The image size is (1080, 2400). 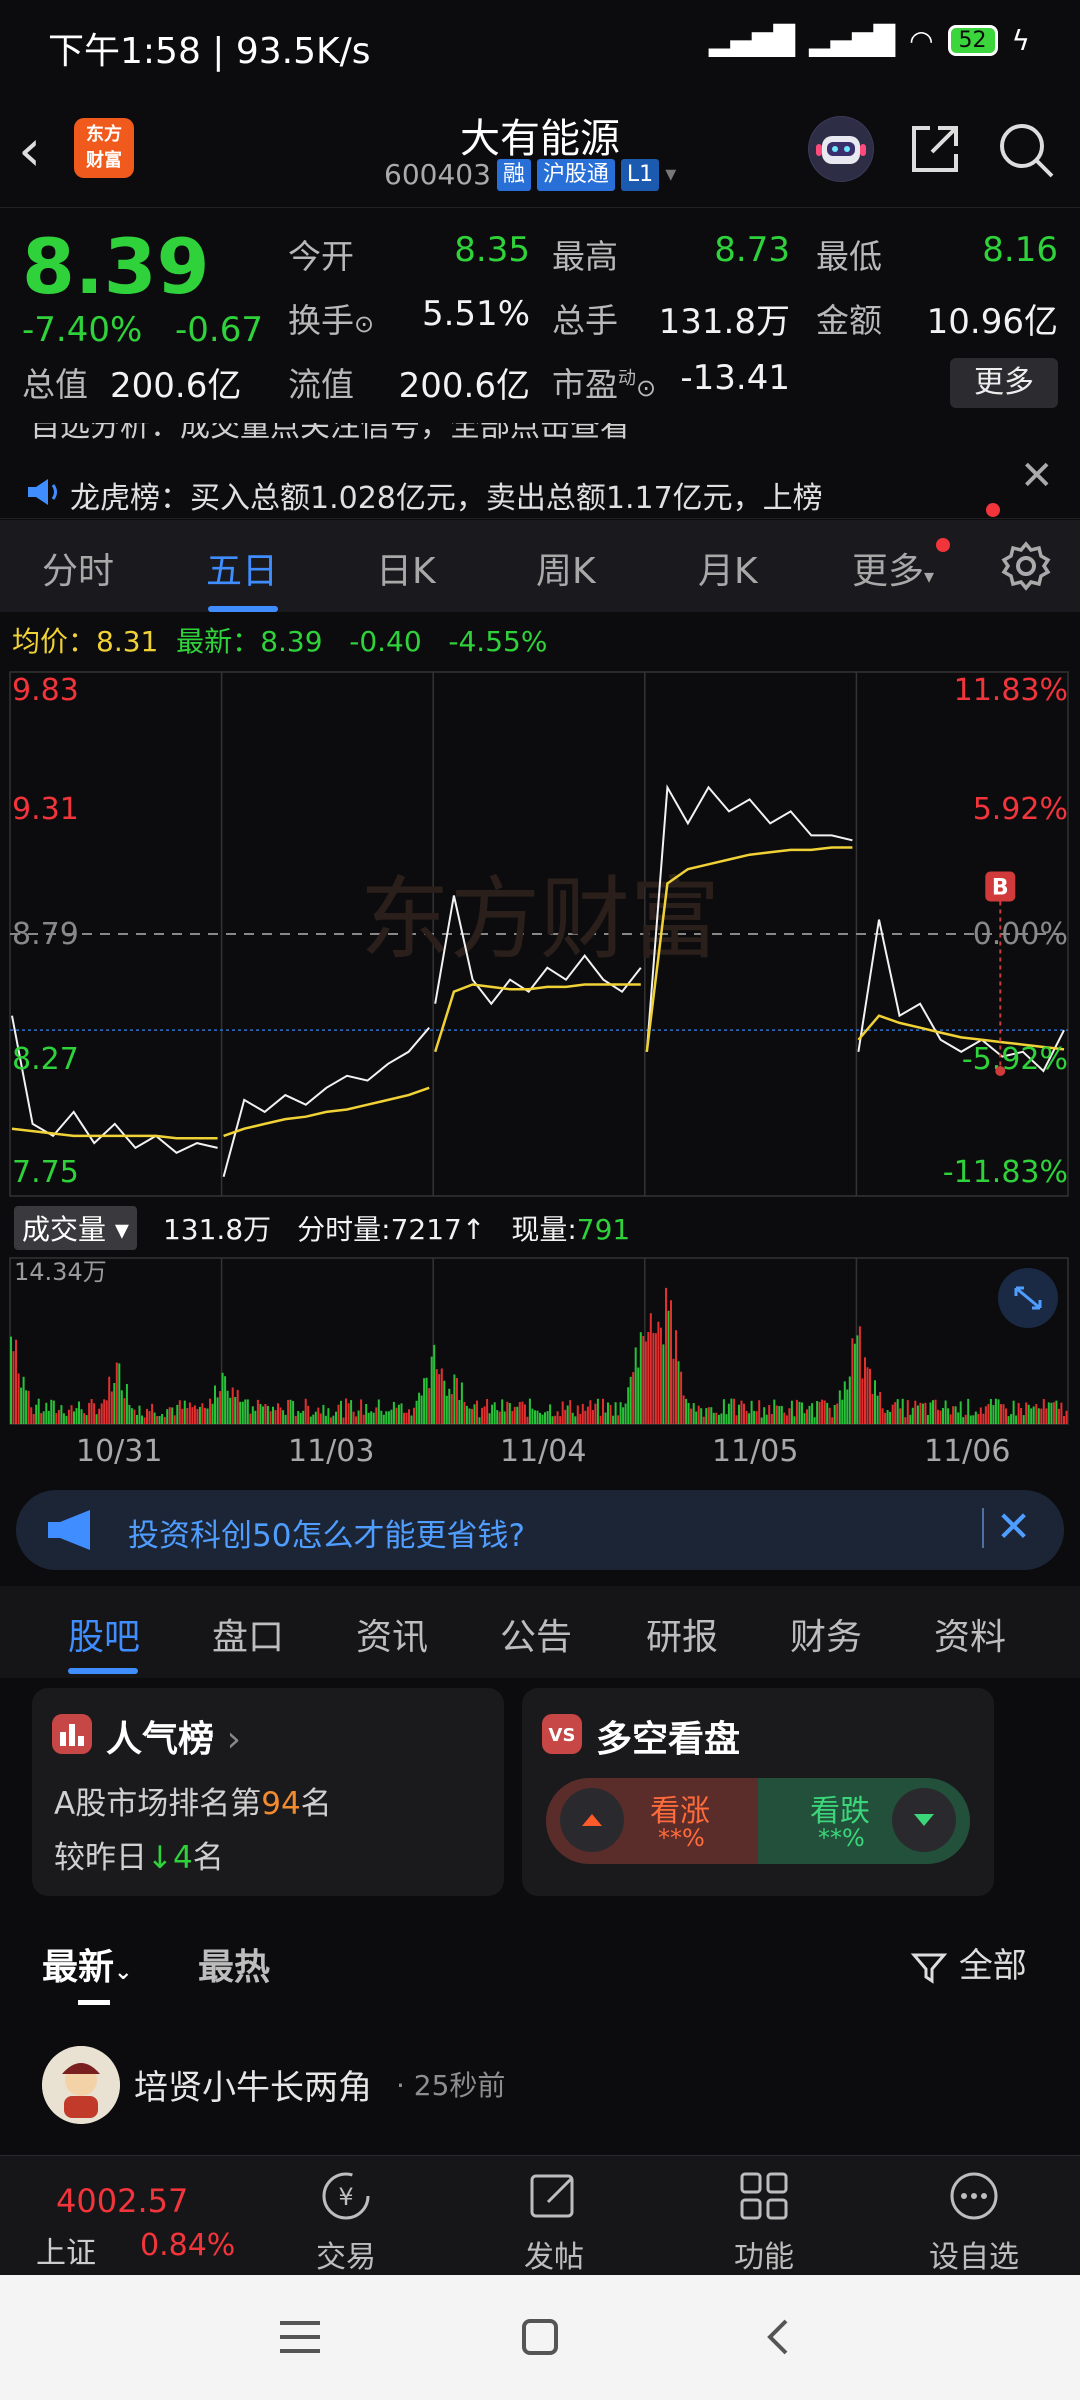 What do you see at coordinates (592, 1820) in the screenshot?
I see `bull-button` at bounding box center [592, 1820].